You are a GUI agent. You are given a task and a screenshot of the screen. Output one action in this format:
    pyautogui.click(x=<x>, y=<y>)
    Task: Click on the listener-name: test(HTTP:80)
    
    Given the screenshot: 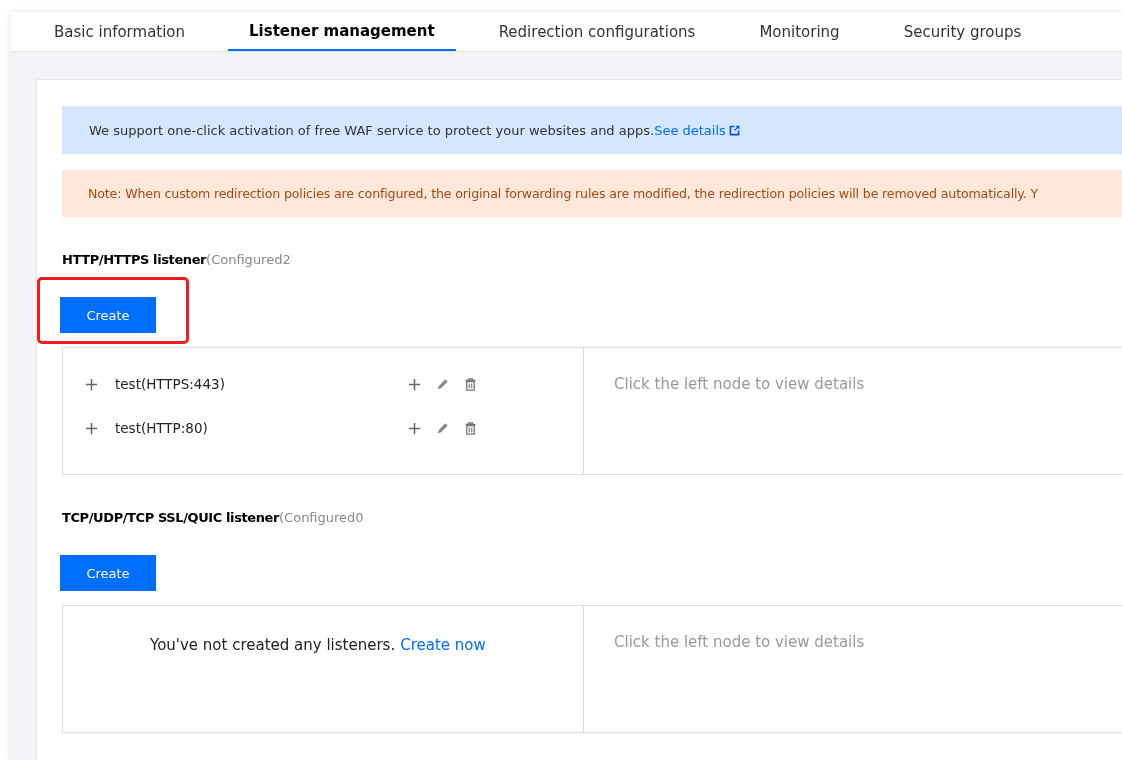 What is the action you would take?
    pyautogui.click(x=261, y=428)
    